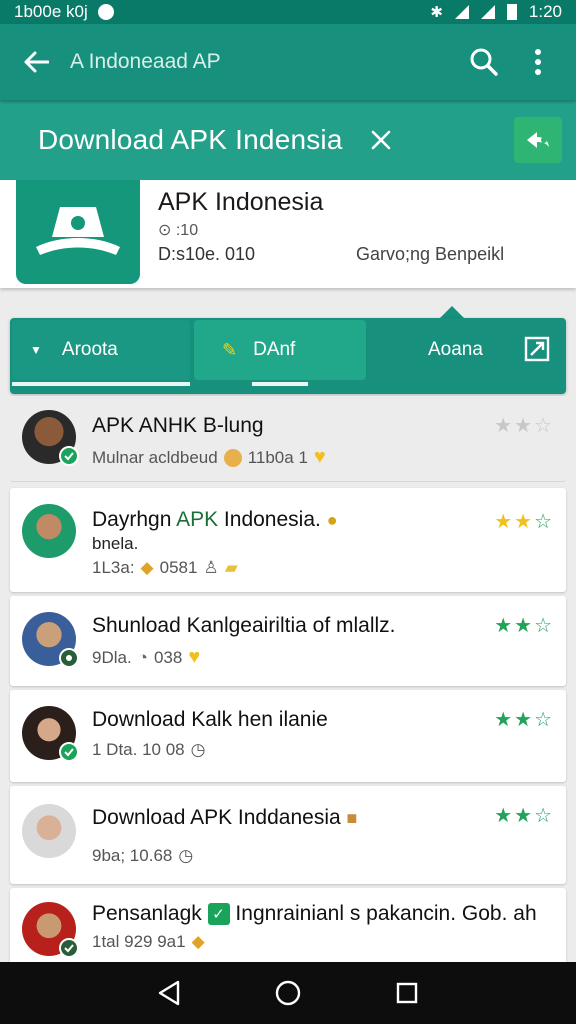 This screenshot has height=1024, width=576. Describe the element at coordinates (168, 657) in the screenshot. I see `result-sub-count: 038` at that location.